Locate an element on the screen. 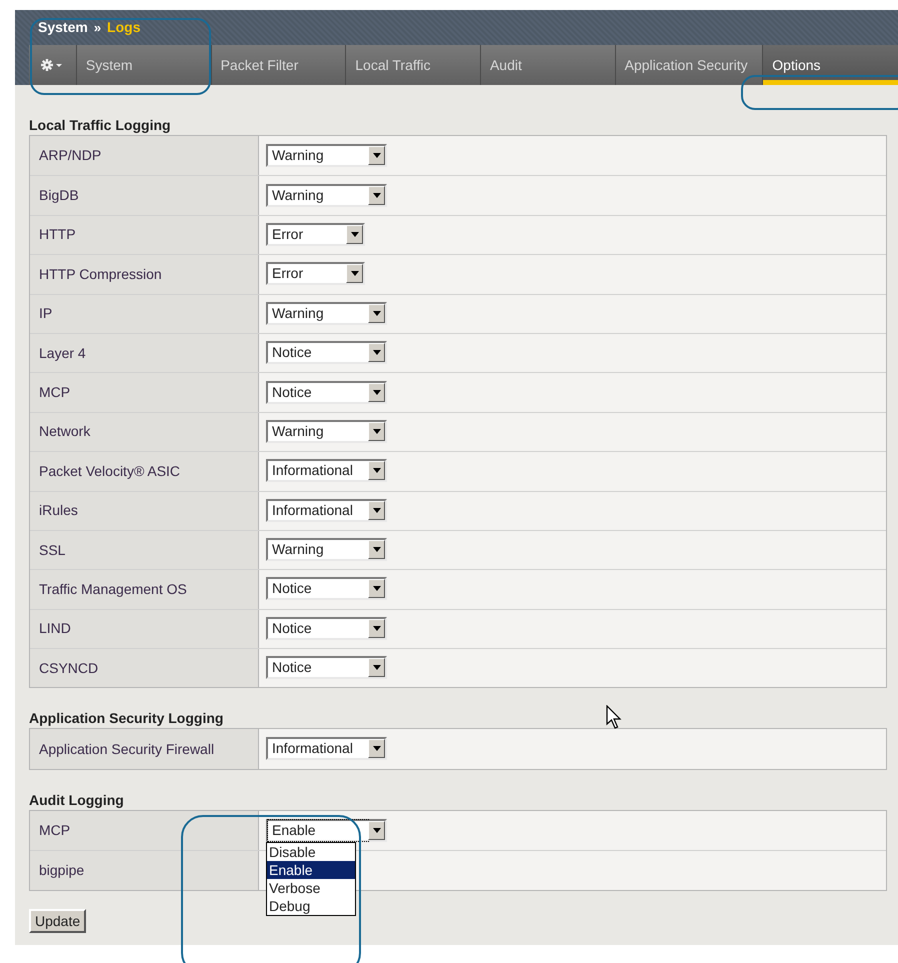 The height and width of the screenshot is (963, 898). setting-label: iRules is located at coordinates (144, 511).